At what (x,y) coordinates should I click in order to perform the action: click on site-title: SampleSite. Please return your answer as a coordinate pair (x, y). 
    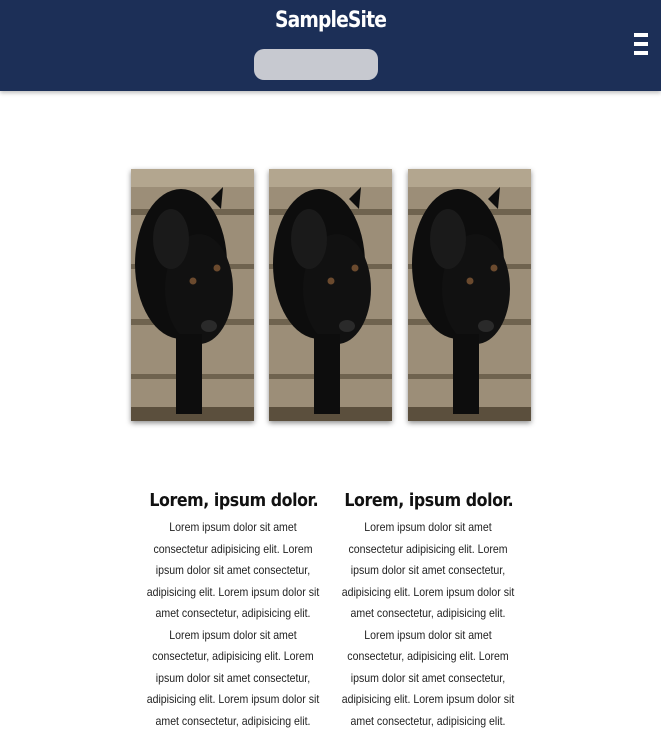
    Looking at the image, I should click on (331, 20).